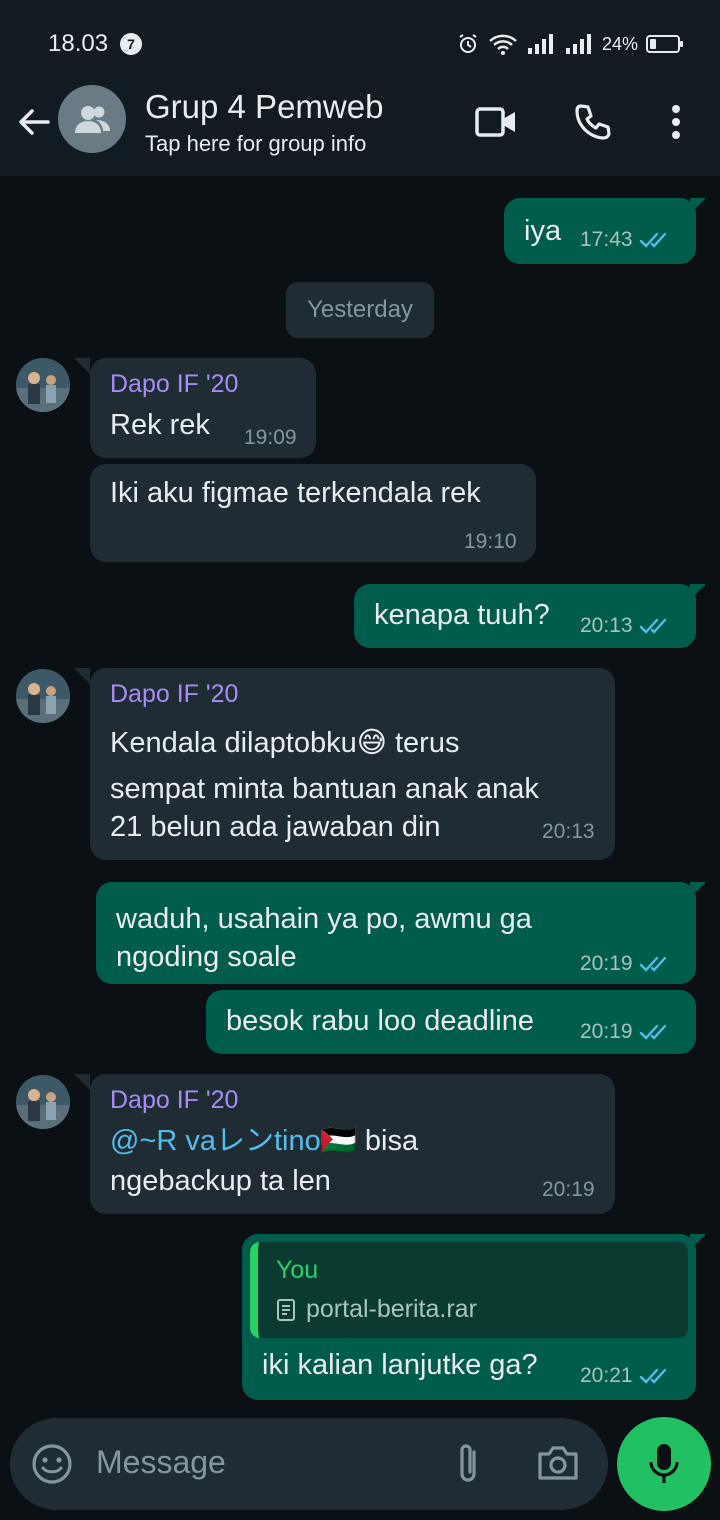  I want to click on document-icon, so click(286, 1309).